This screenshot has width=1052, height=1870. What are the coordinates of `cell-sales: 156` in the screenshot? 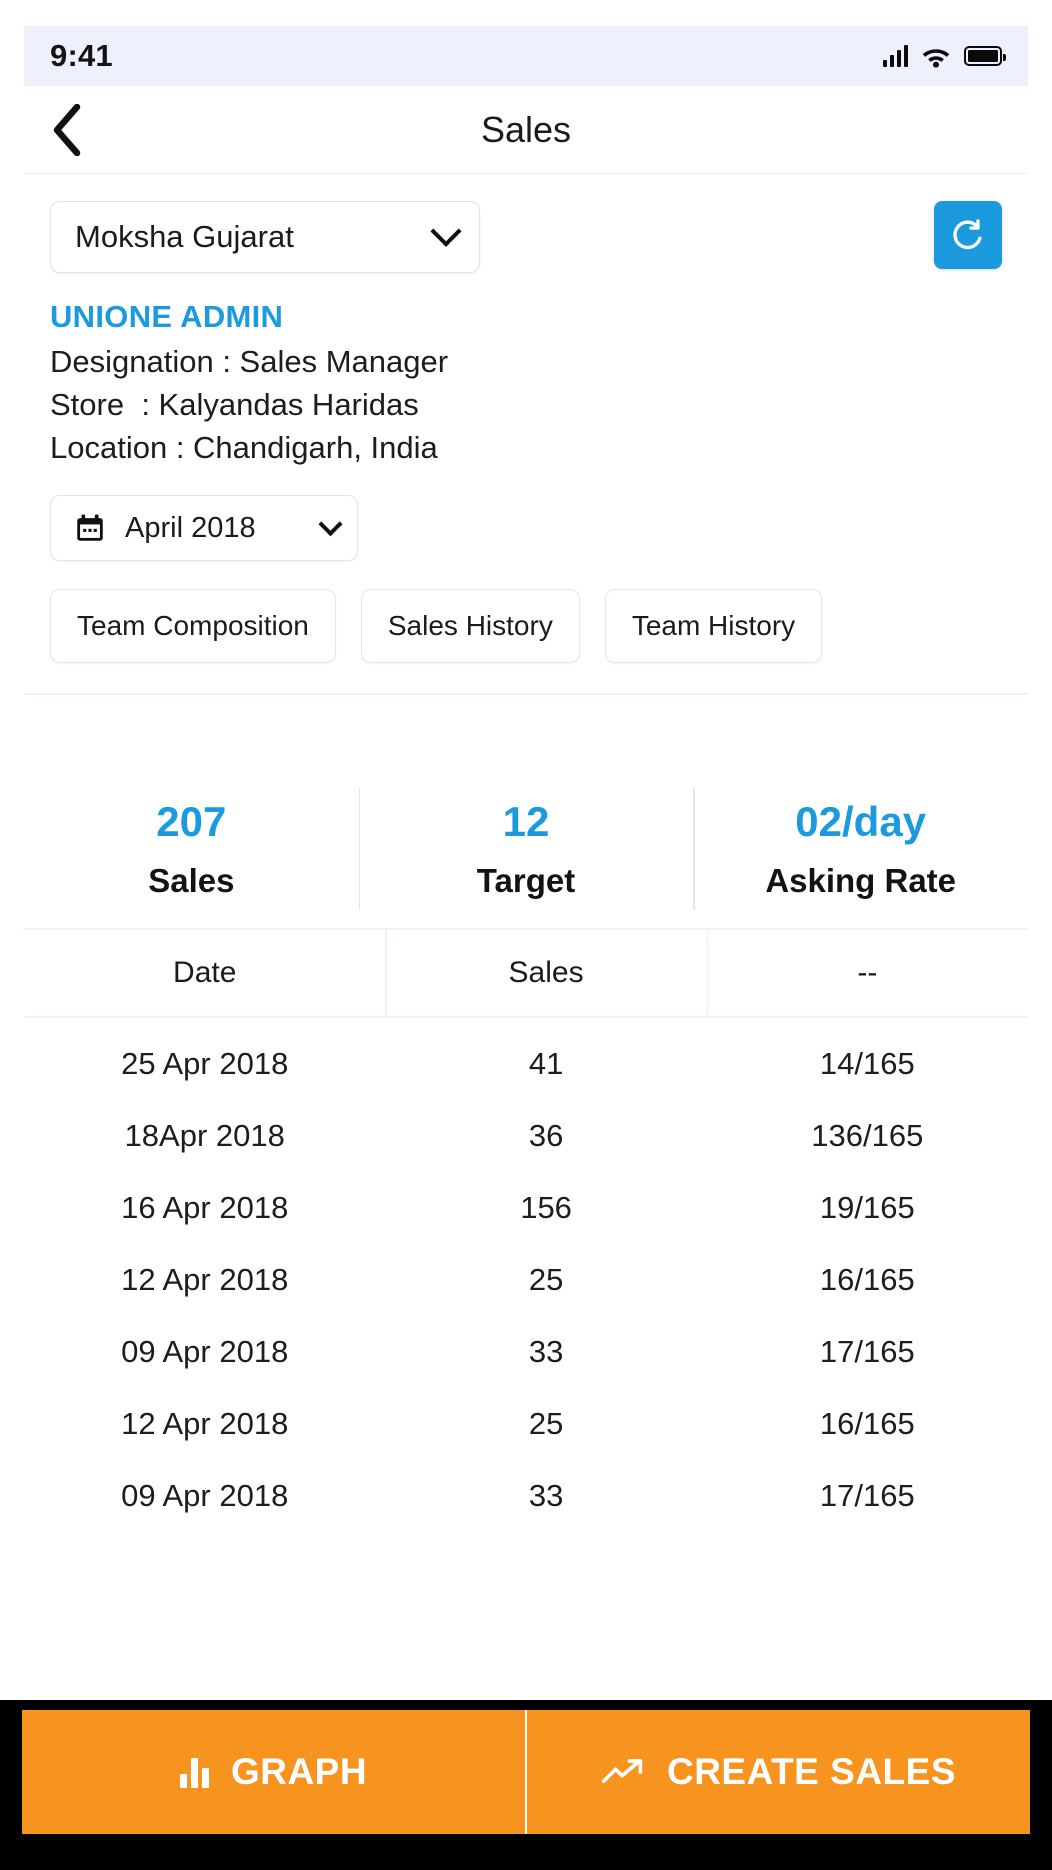 It's located at (546, 1207).